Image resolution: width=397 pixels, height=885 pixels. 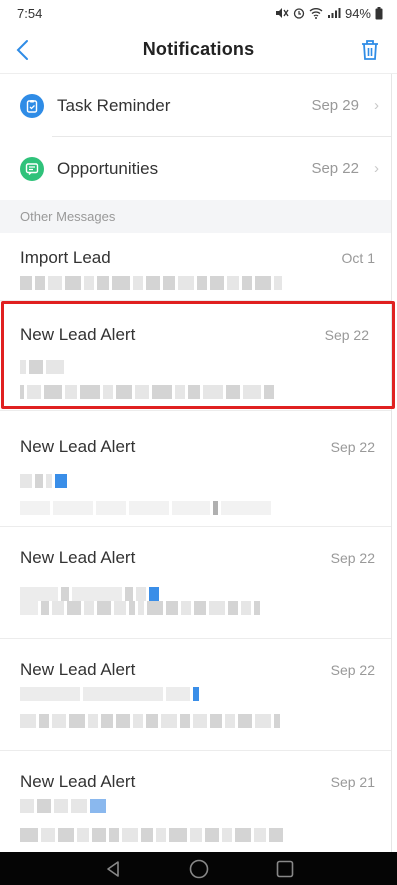 I want to click on category-label: Task Reminder, so click(x=114, y=105).